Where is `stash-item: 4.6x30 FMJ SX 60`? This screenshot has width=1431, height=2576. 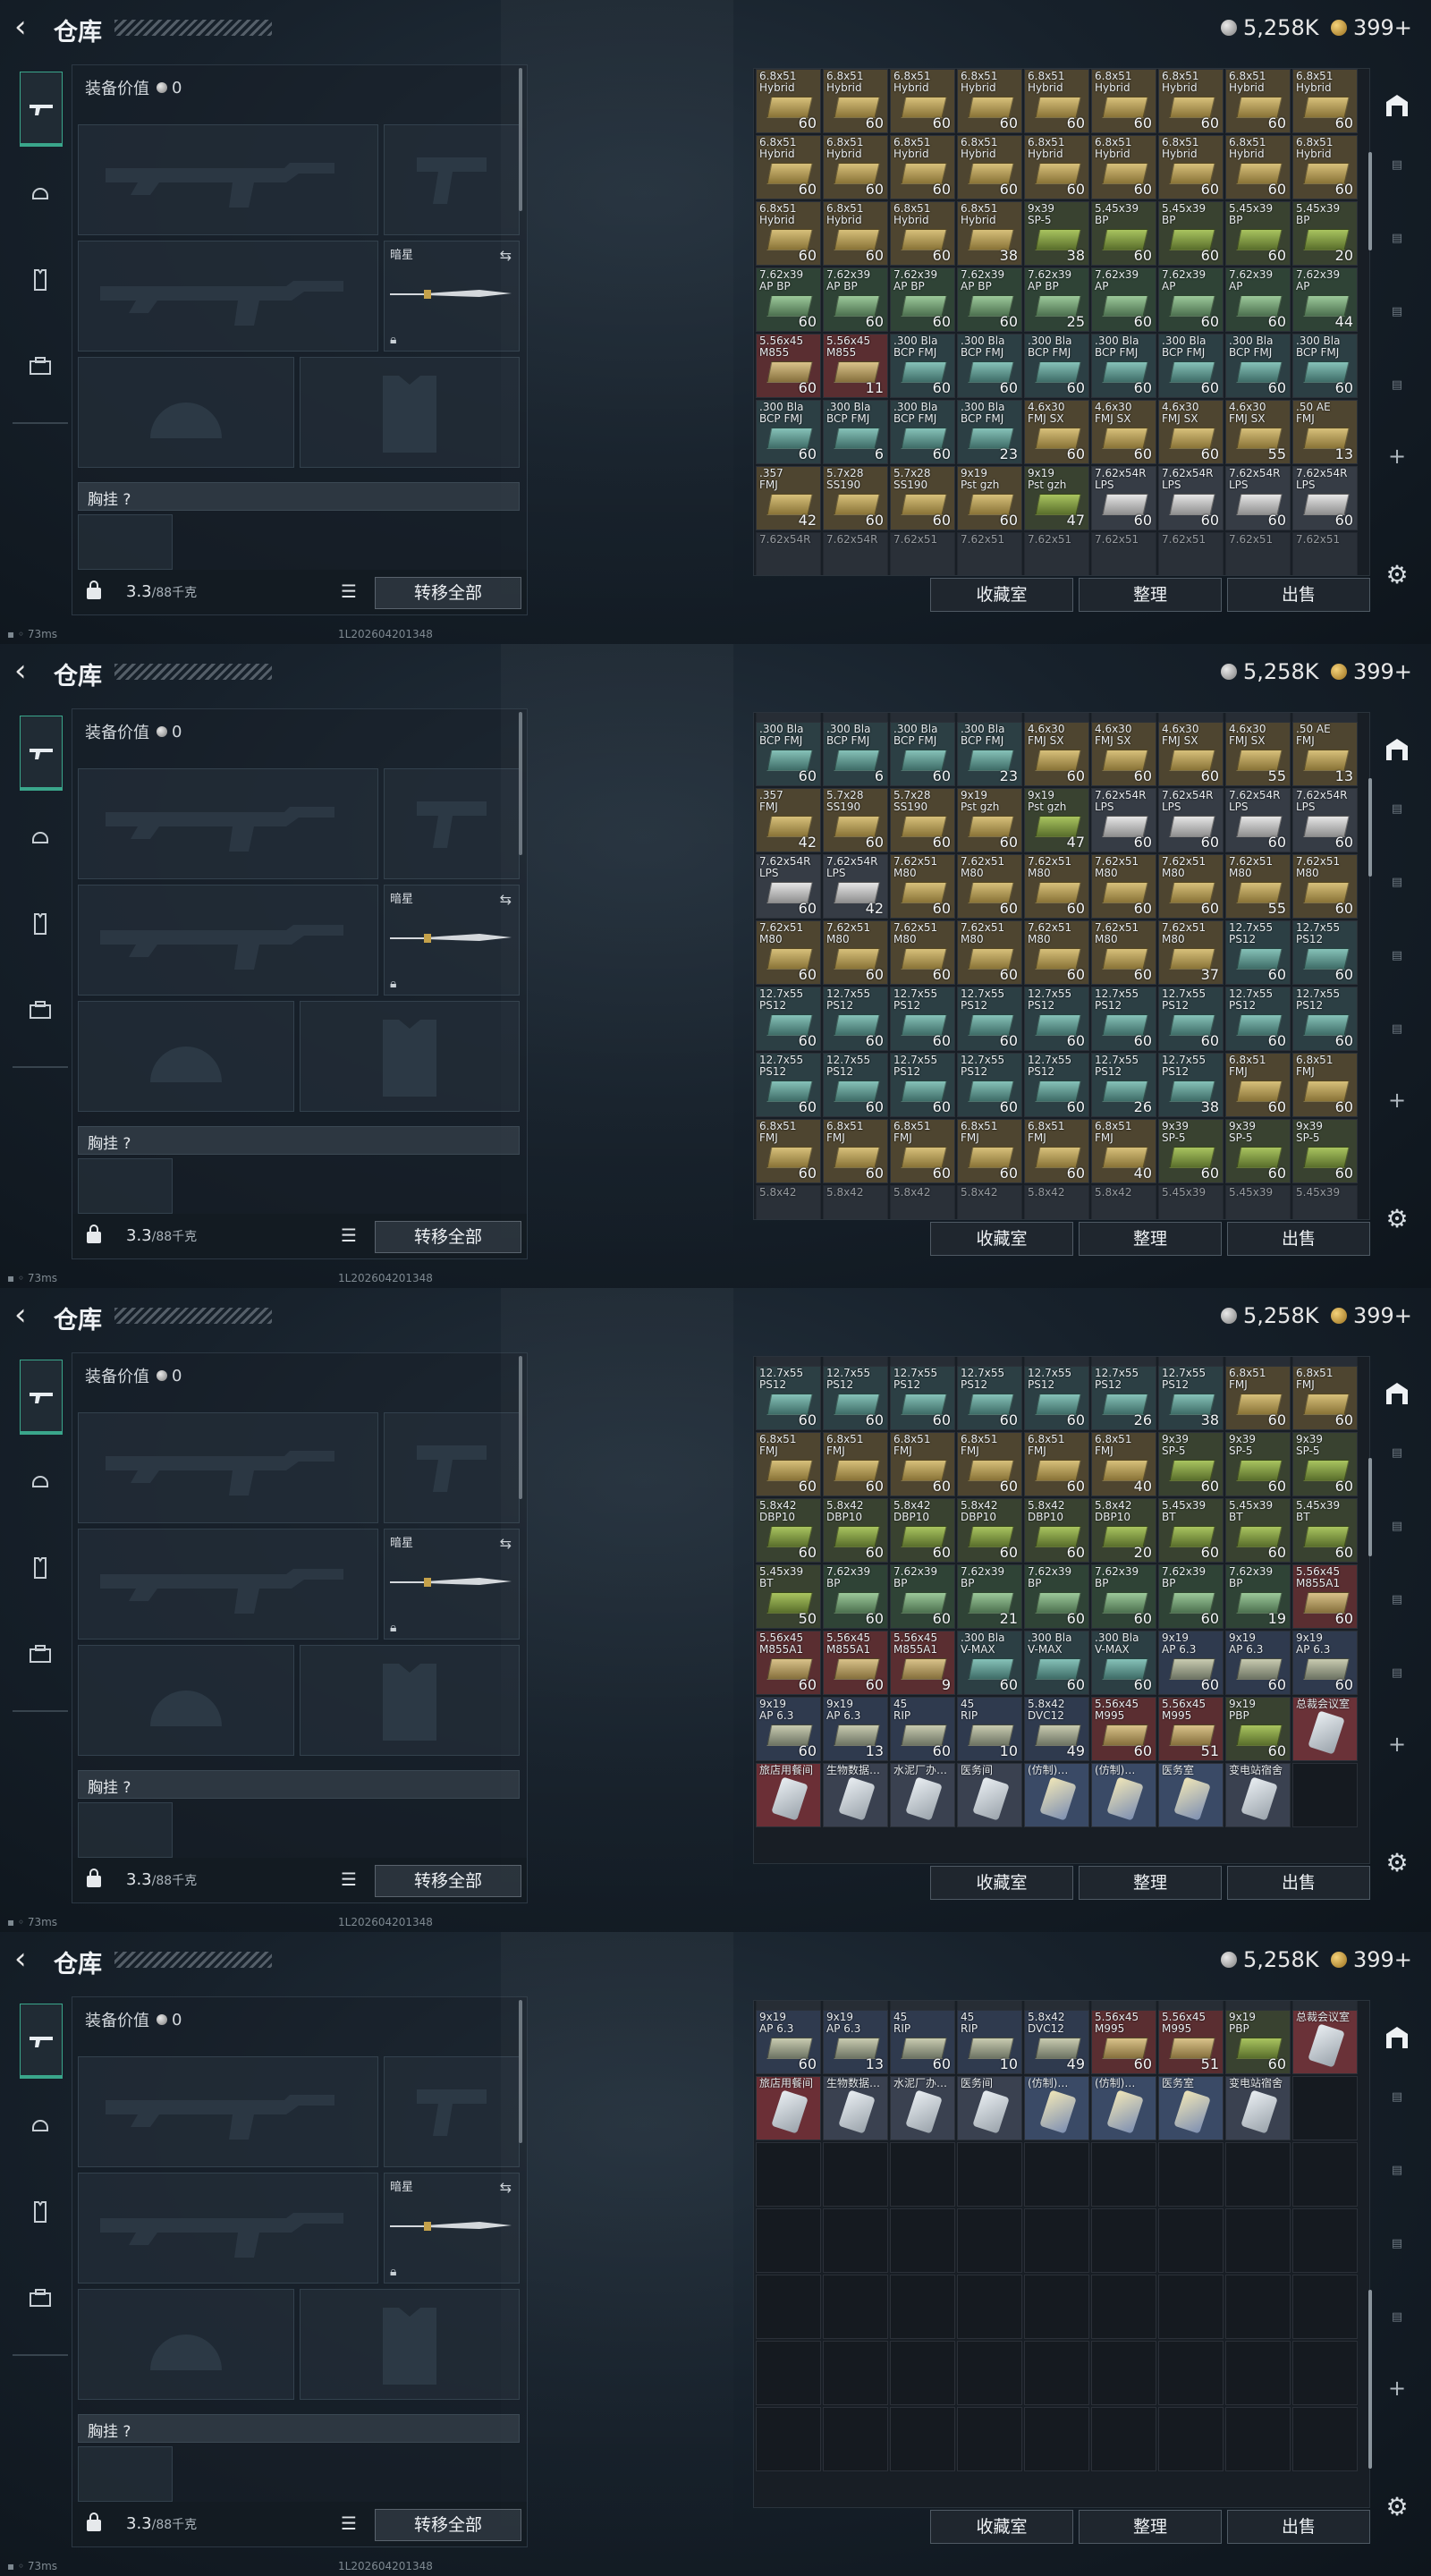
stash-item: 4.6x30 FMJ SX 60 is located at coordinates (1191, 432).